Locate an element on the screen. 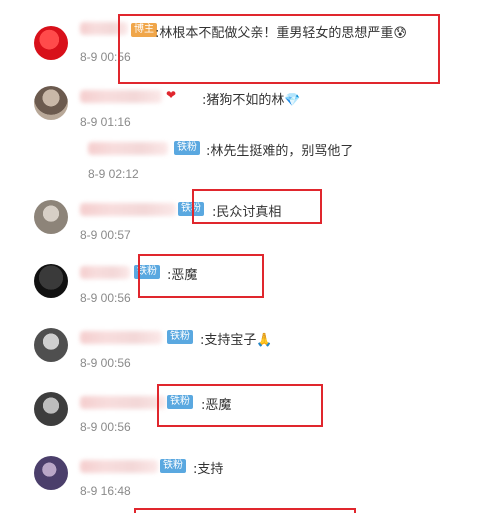 This screenshot has height=513, width=500. comment-time: 8-9 16:48 is located at coordinates (105, 491).